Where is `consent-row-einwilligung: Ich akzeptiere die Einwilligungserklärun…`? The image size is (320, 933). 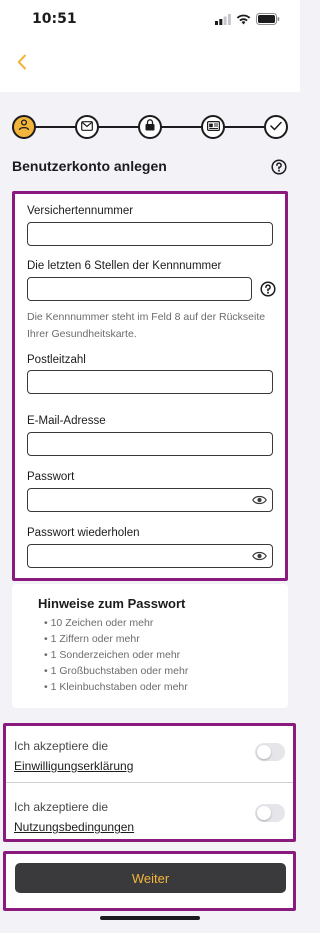 consent-row-einwilligung: Ich akzeptiere die Einwilligungserklärun… is located at coordinates (149, 753).